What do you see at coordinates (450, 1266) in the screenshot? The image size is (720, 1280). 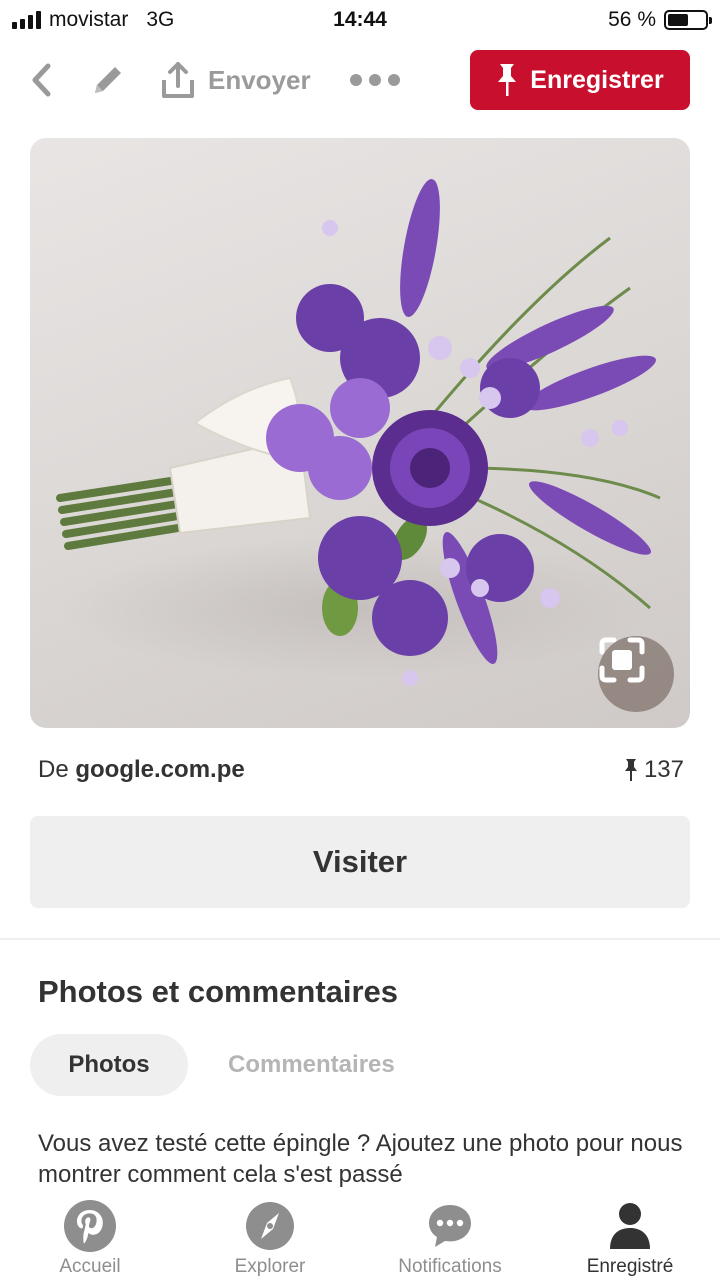 I see `nav-label-notifications: Notifications` at bounding box center [450, 1266].